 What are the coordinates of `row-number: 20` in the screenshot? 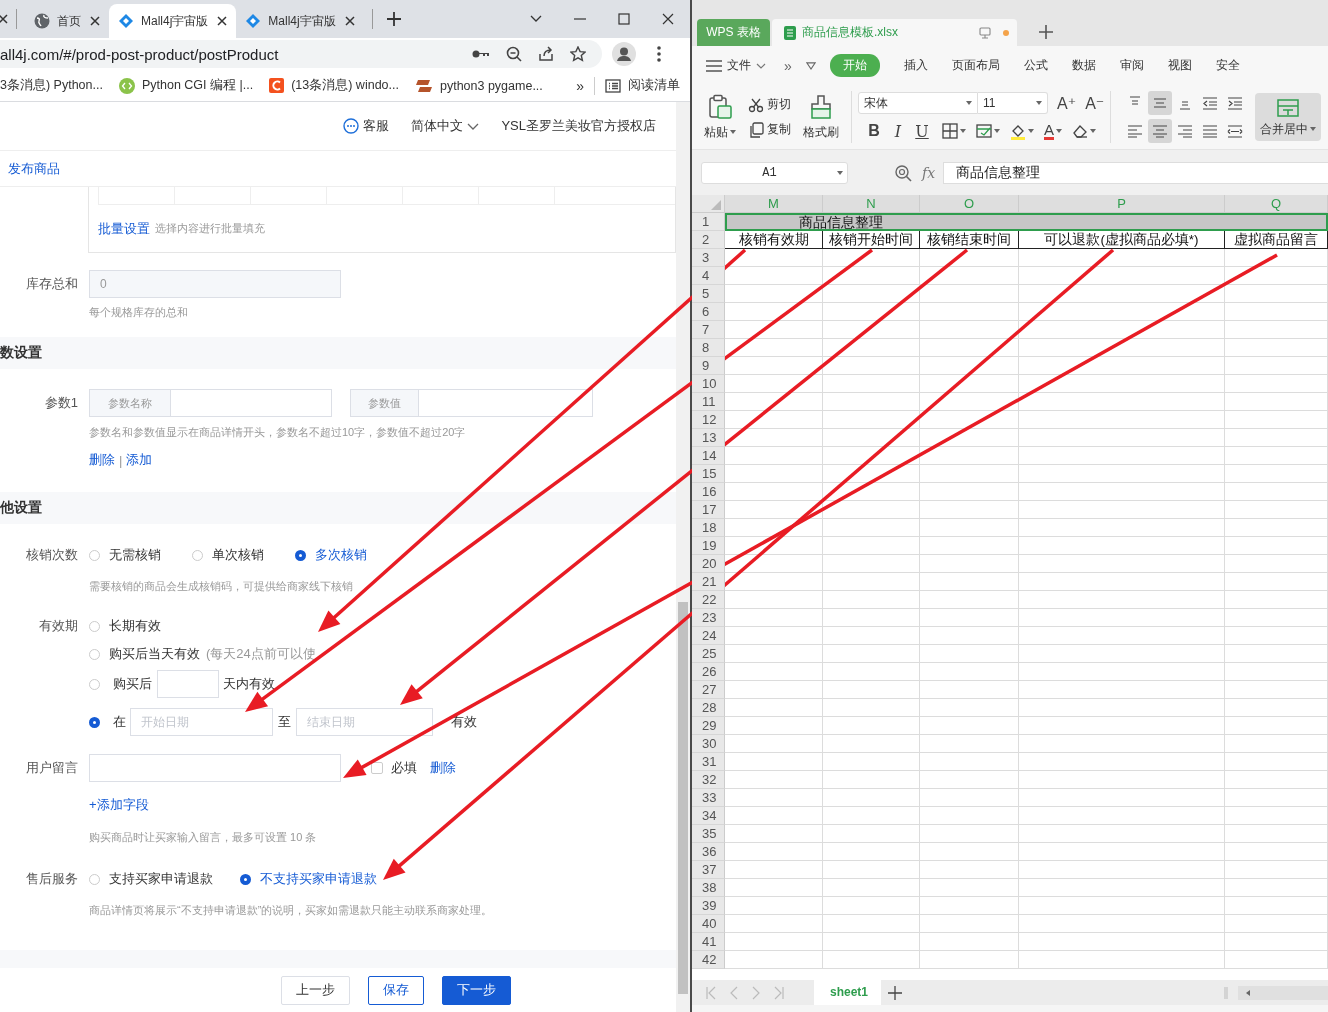 It's located at (708, 564).